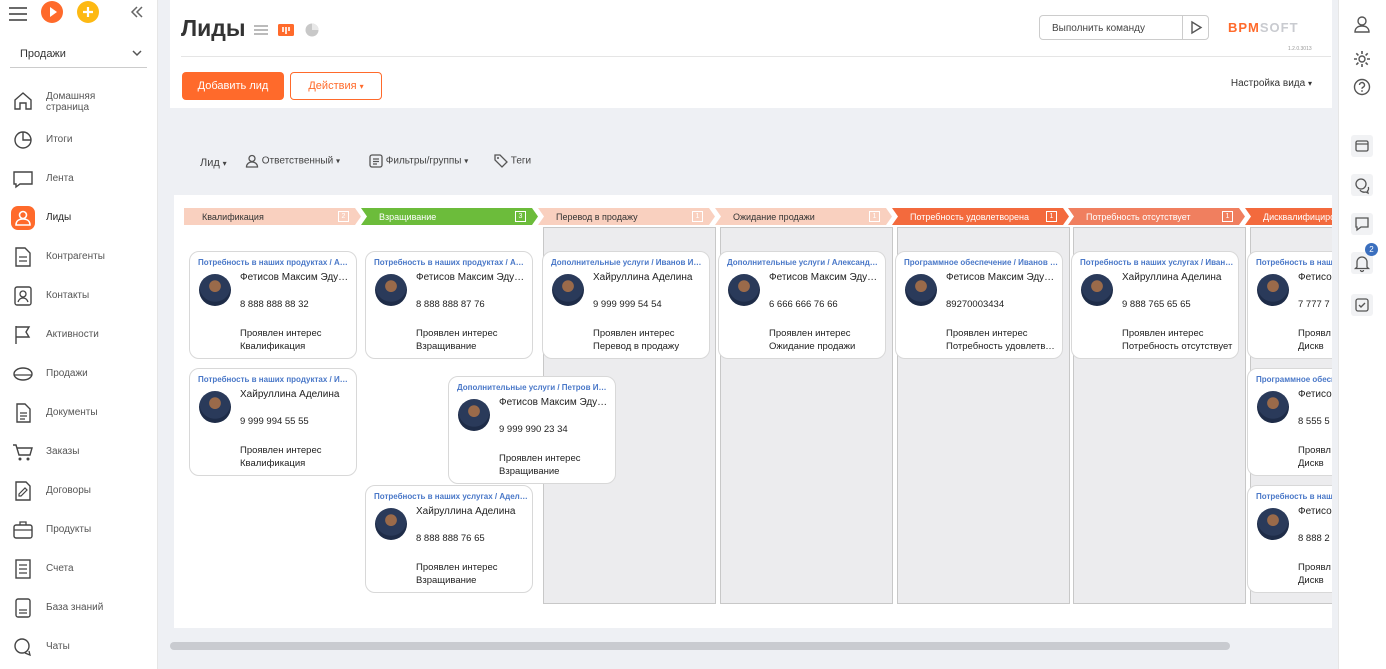  What do you see at coordinates (52, 12) in the screenshot?
I see `process-play-icon` at bounding box center [52, 12].